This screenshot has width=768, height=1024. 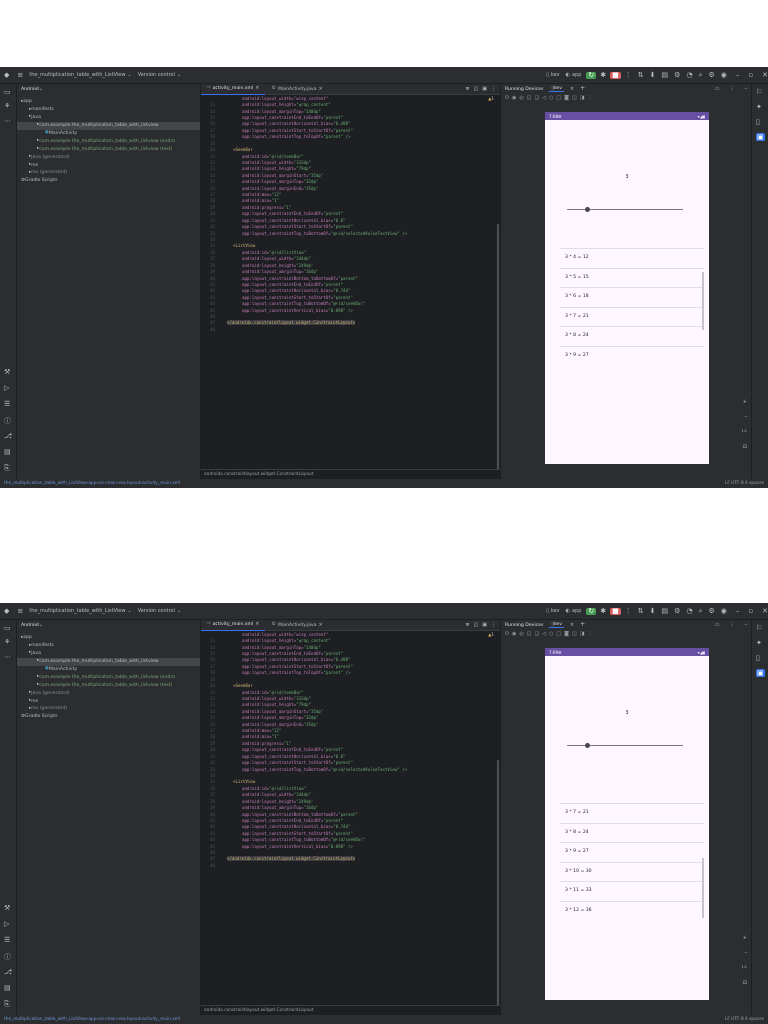 I want to click on tree-item: ▸ java (generated), so click(x=108, y=693).